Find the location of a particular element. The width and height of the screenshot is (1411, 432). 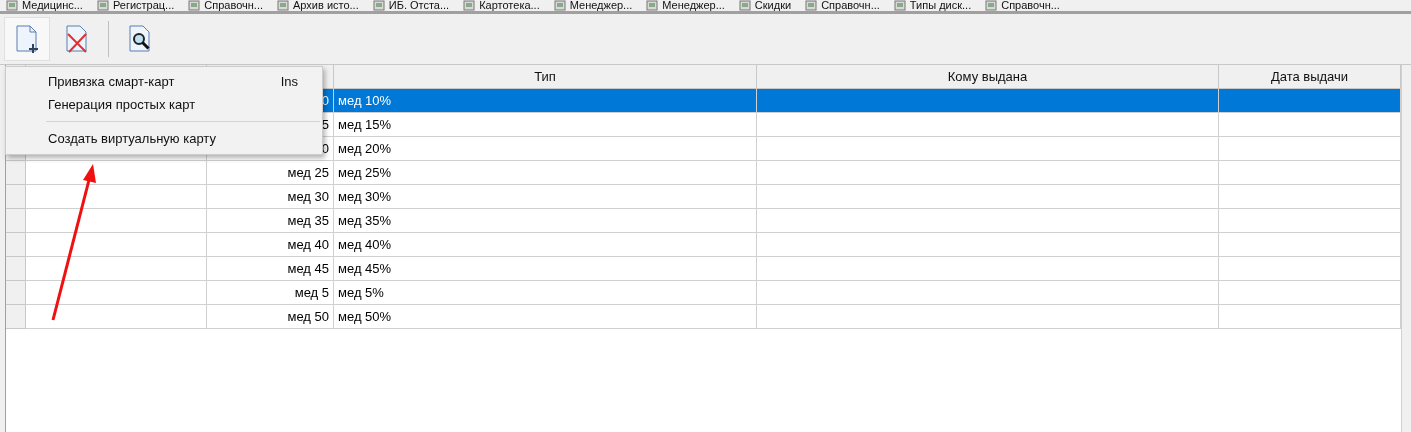

table-cell: мед 45% is located at coordinates (545, 269).